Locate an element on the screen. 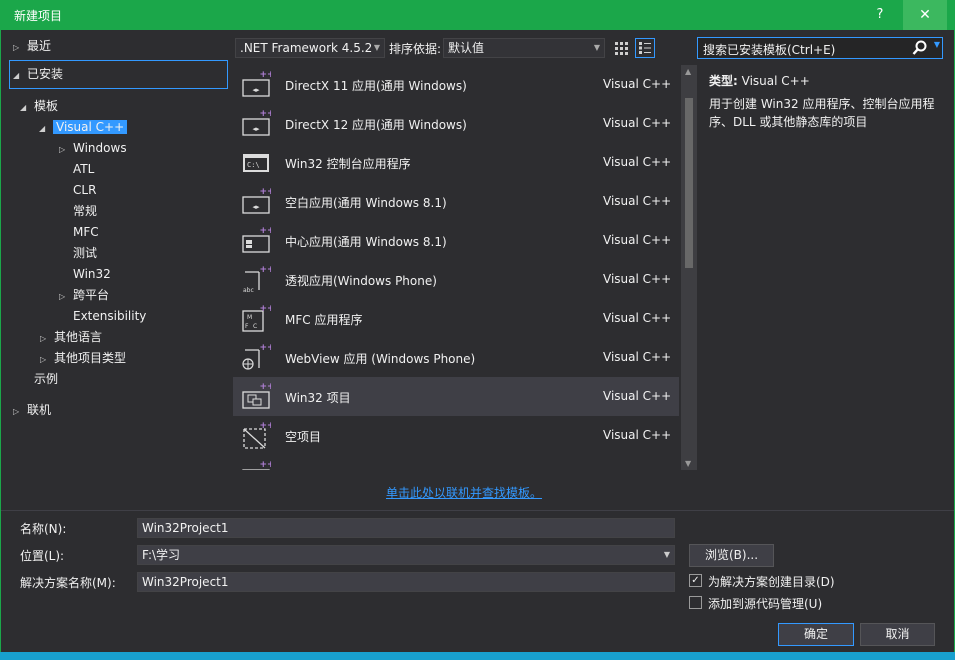  tree-item-atl: ATL is located at coordinates (83, 169).